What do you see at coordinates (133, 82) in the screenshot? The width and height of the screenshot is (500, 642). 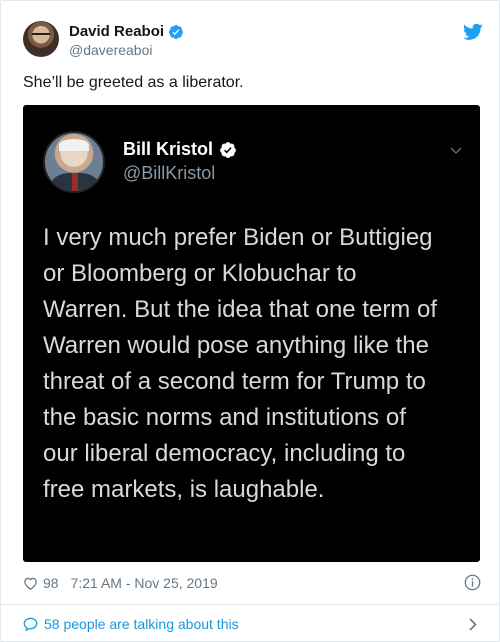 I see `tweet-text: She’ll be greeted as a liberator.` at bounding box center [133, 82].